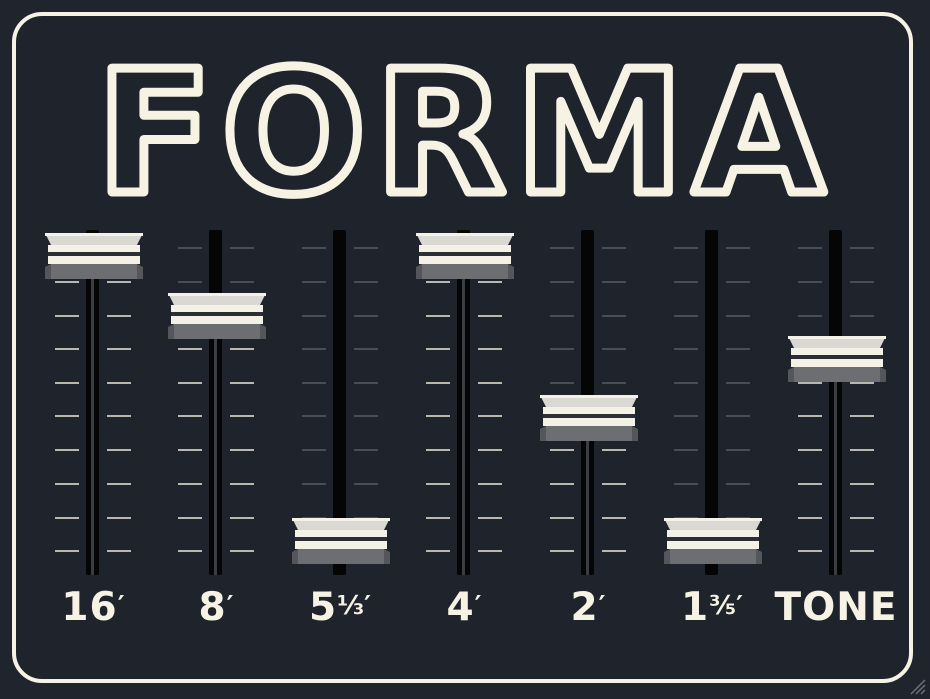 The image size is (930, 699). Describe the element at coordinates (836, 607) in the screenshot. I see `drawbar-label: TONE` at that location.